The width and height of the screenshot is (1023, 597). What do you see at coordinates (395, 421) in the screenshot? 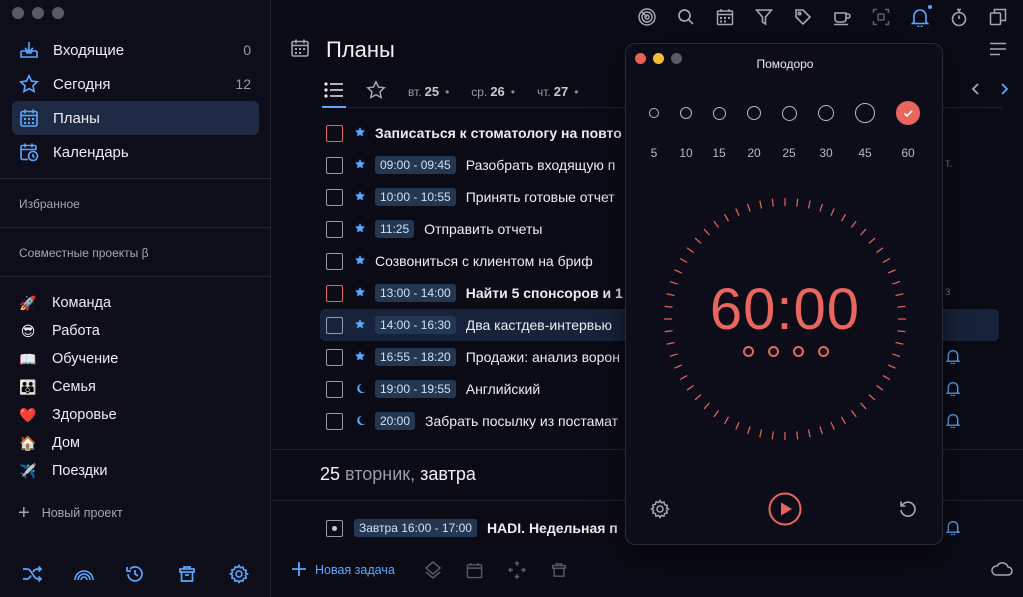
I see `task-time-badge: 20:00` at bounding box center [395, 421].